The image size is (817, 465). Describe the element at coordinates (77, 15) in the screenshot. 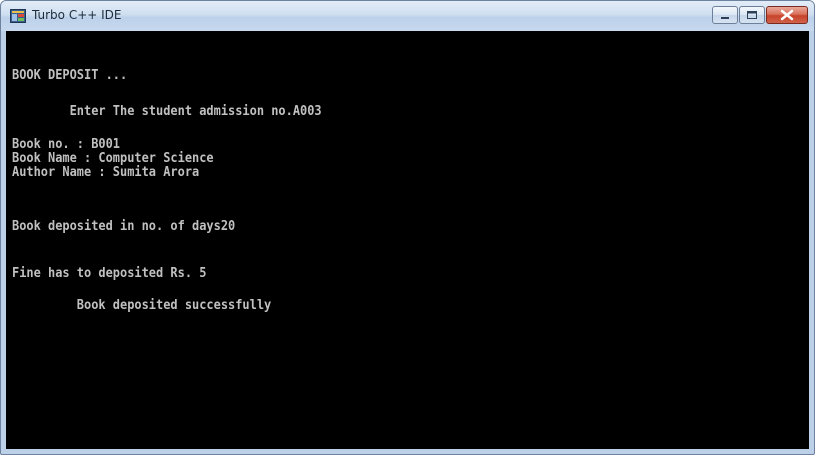

I see `window-title: Turbo C++ IDE` at that location.